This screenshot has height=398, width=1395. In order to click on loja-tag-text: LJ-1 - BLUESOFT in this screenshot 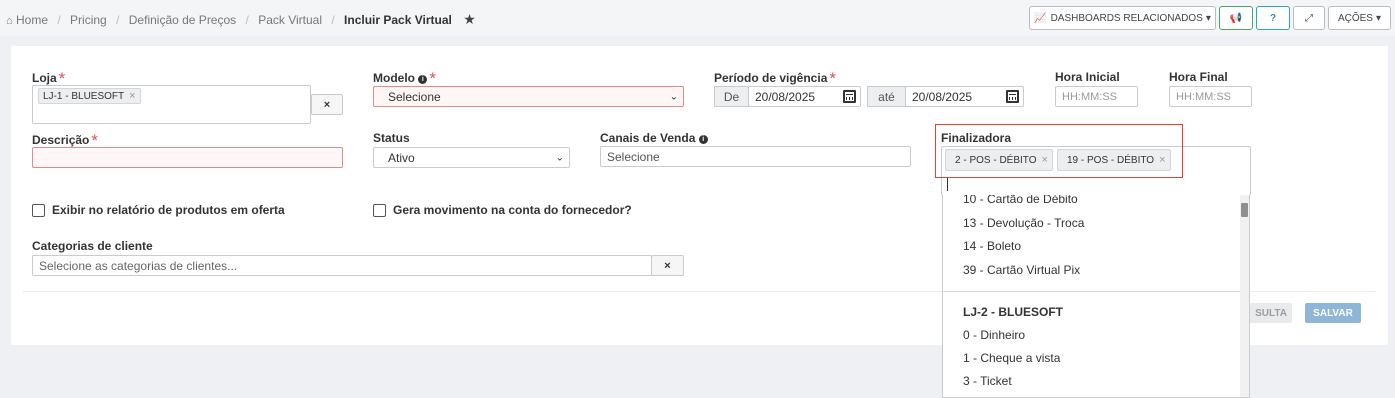, I will do `click(84, 96)`.